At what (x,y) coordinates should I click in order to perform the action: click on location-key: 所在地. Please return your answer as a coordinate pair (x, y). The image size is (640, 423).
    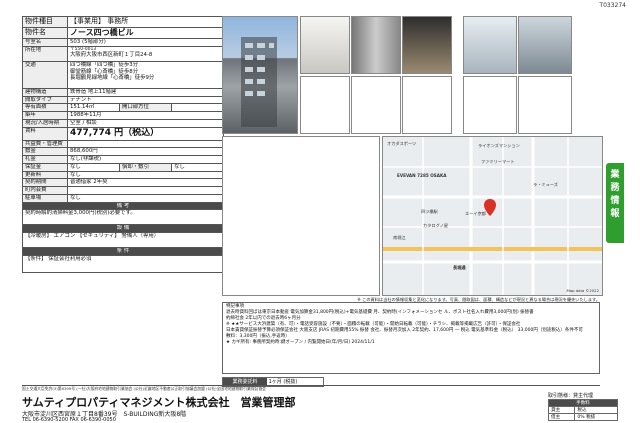
    Looking at the image, I should click on (45, 53).